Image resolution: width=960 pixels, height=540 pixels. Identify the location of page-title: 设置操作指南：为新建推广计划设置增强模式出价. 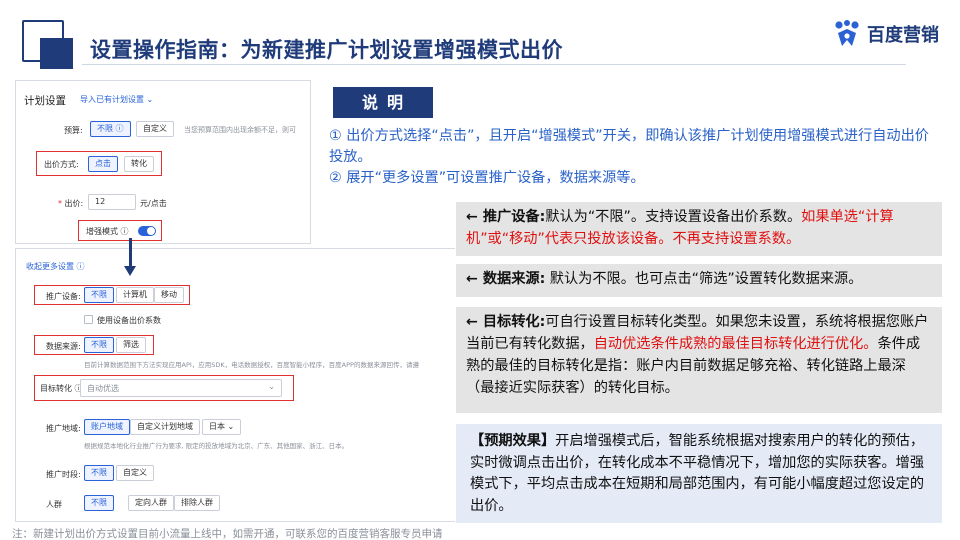
(326, 50).